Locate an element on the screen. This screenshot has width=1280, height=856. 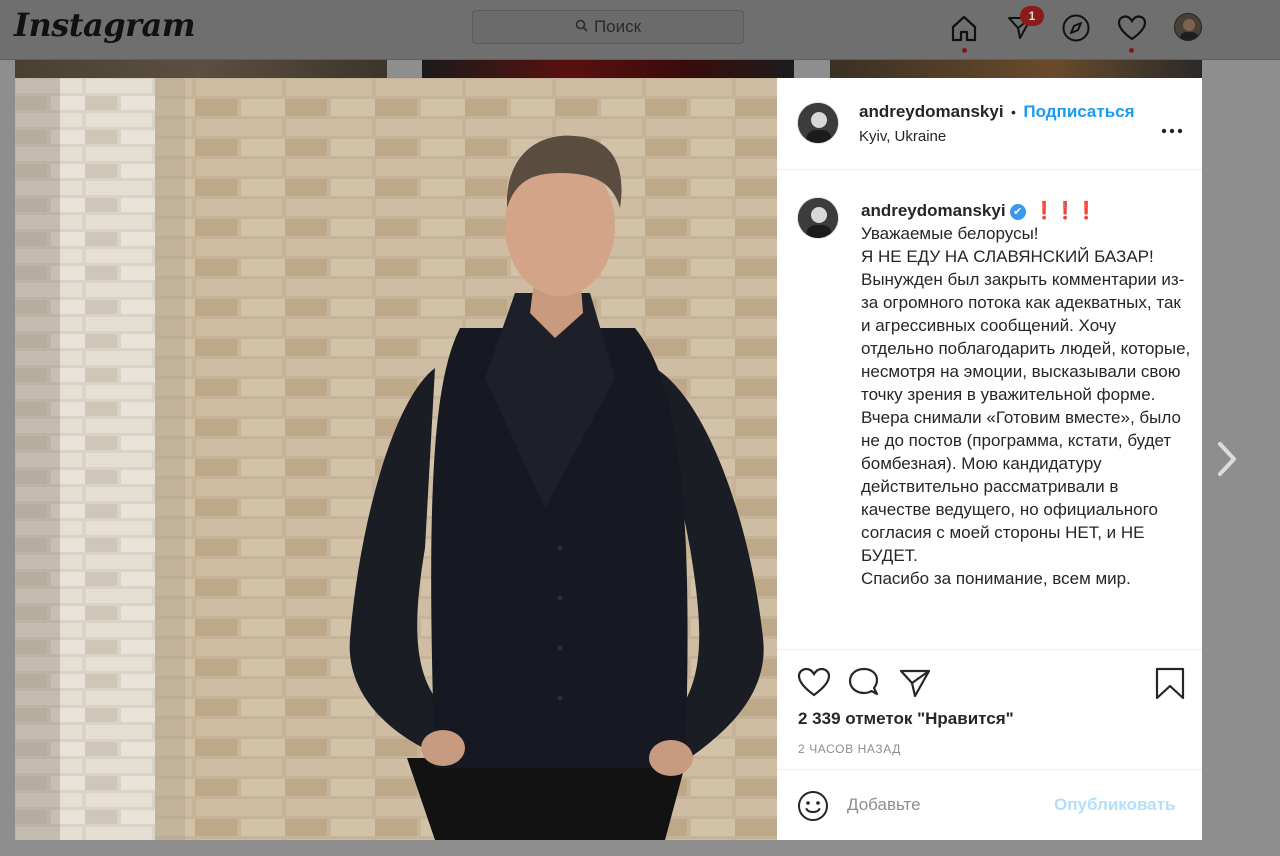
add-comment-section: Опубликовать is located at coordinates (989, 804).